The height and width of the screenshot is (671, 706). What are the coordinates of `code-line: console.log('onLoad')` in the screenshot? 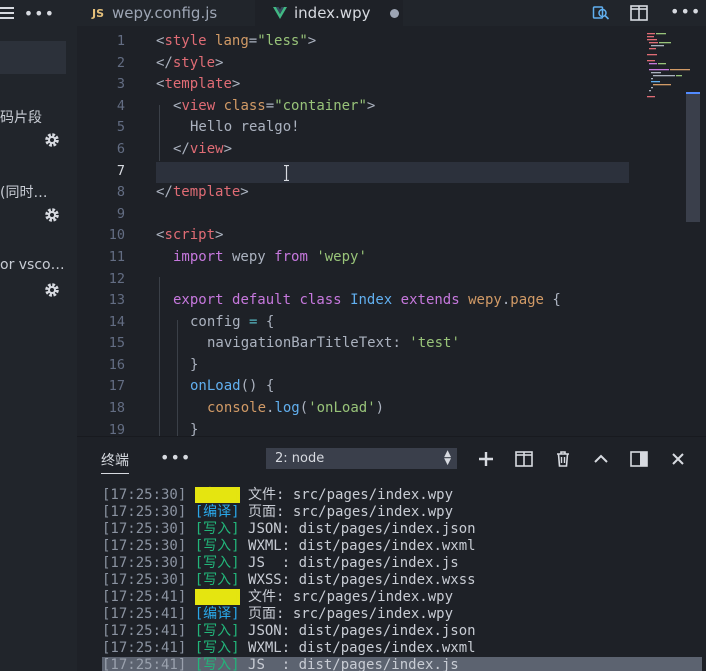 It's located at (296, 408).